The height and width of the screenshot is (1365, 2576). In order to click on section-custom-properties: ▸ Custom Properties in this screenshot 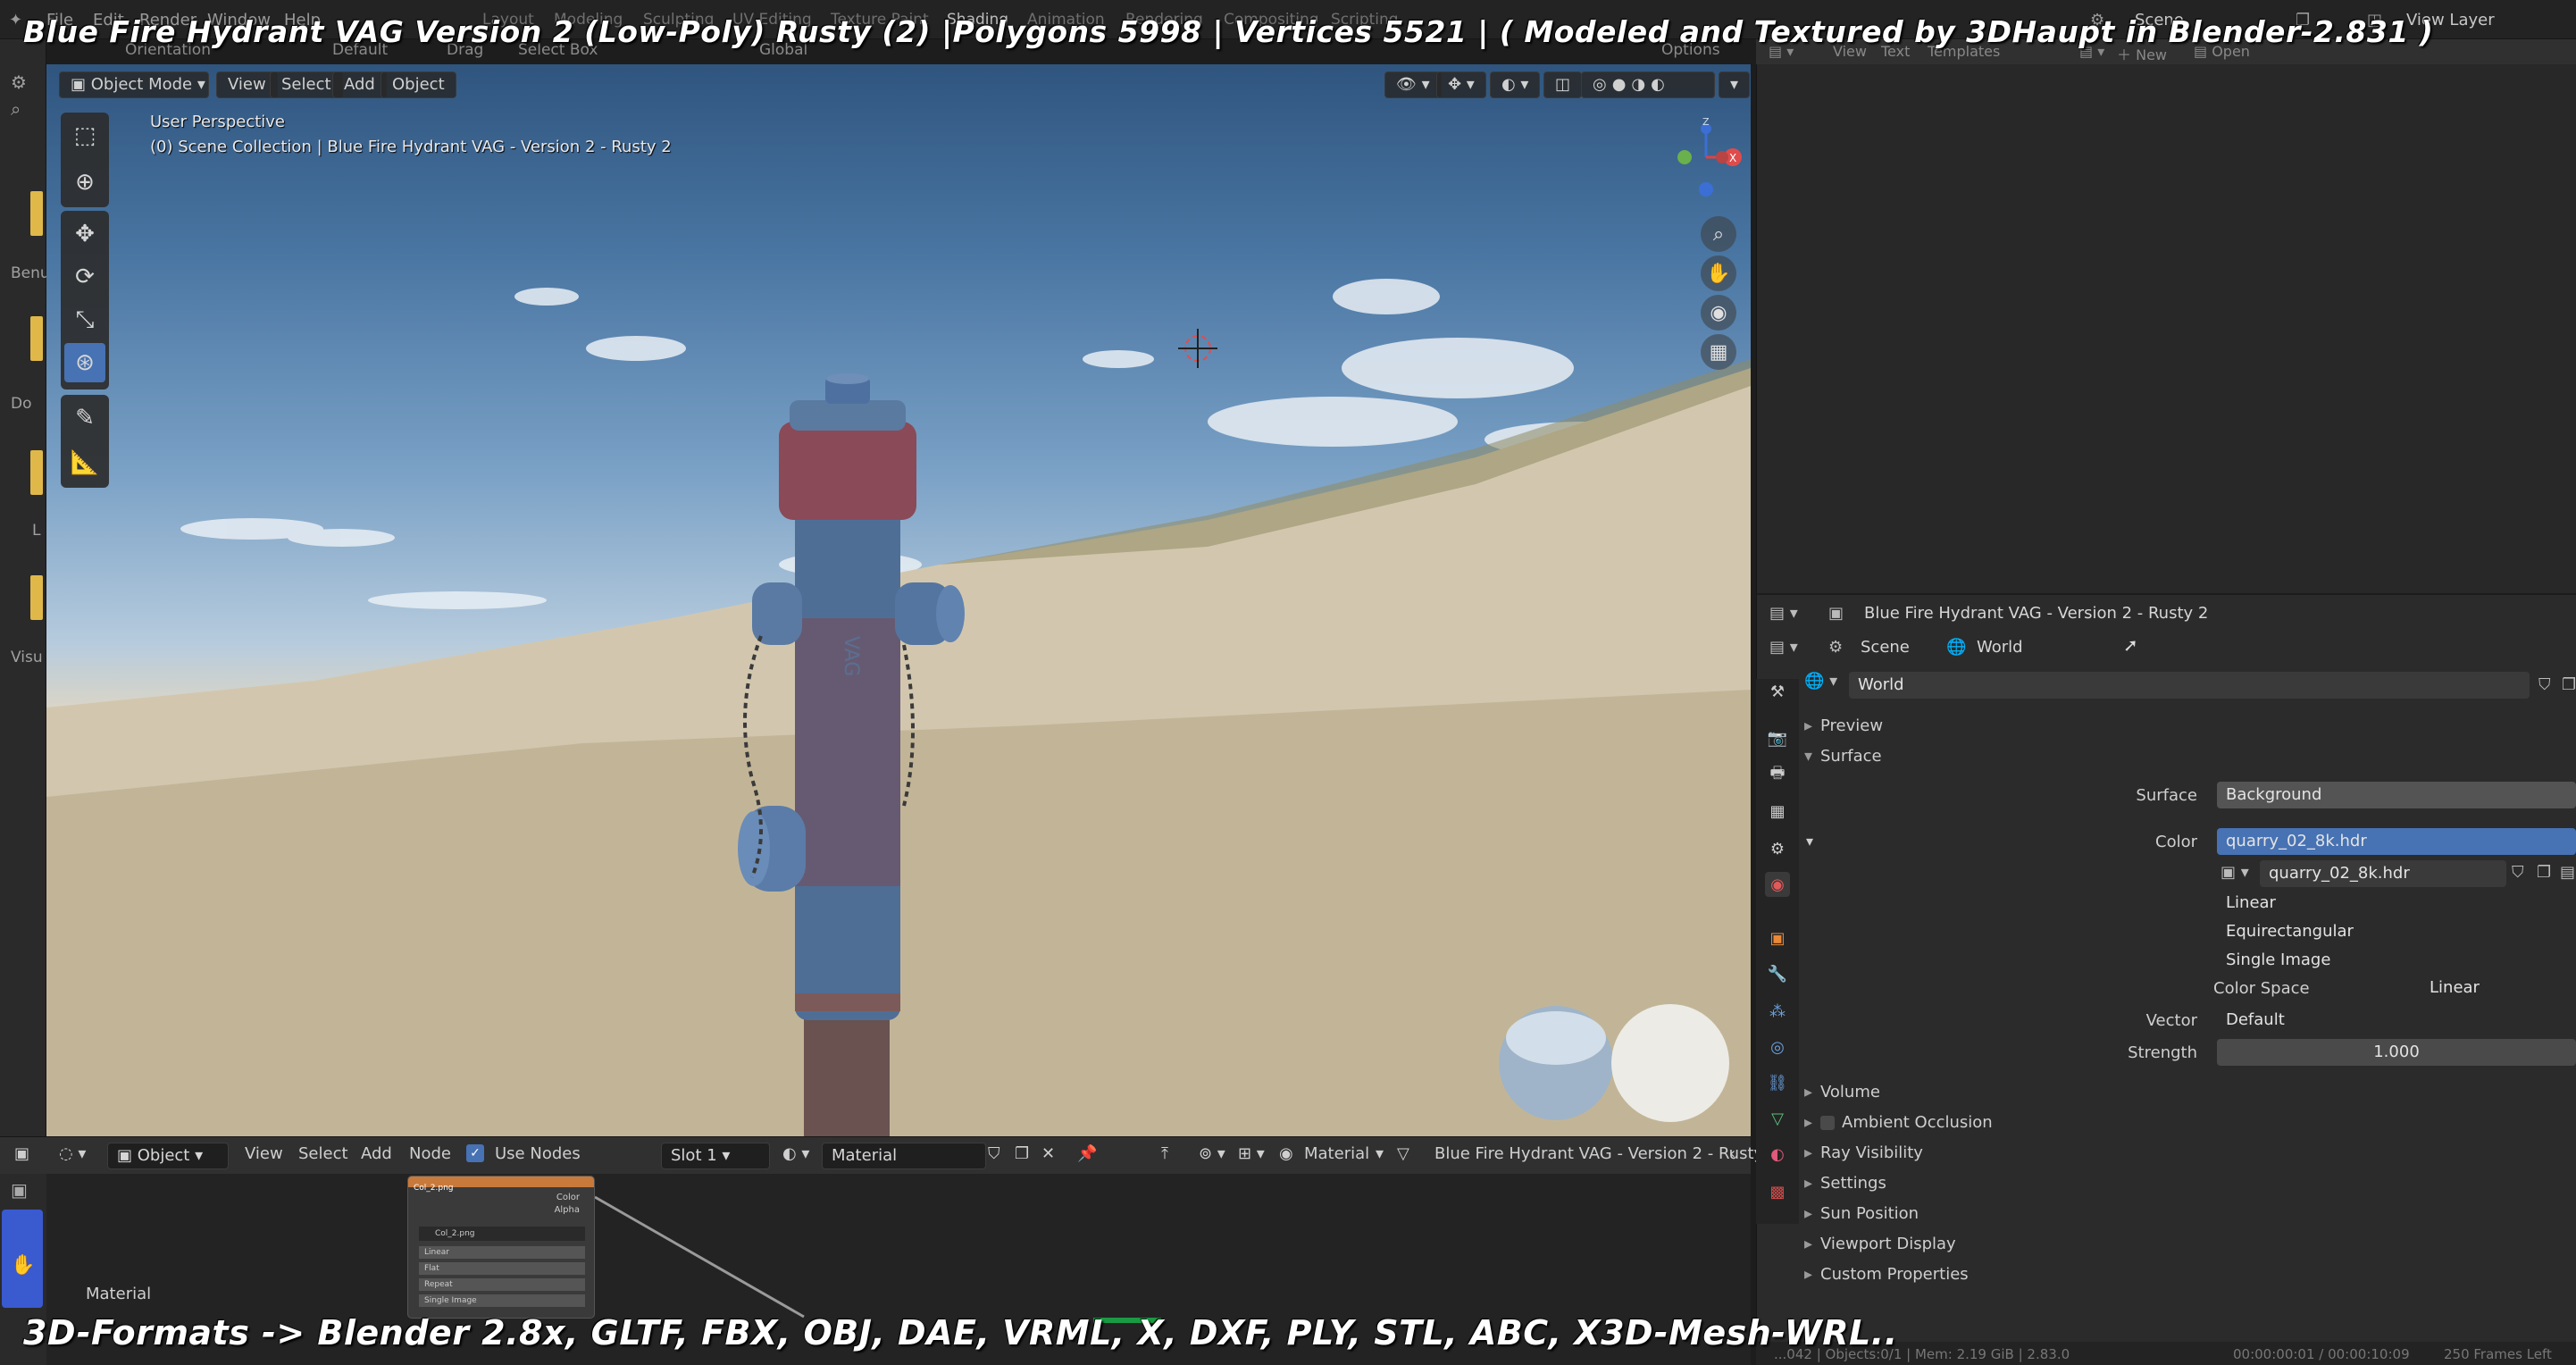, I will do `click(1887, 1274)`.